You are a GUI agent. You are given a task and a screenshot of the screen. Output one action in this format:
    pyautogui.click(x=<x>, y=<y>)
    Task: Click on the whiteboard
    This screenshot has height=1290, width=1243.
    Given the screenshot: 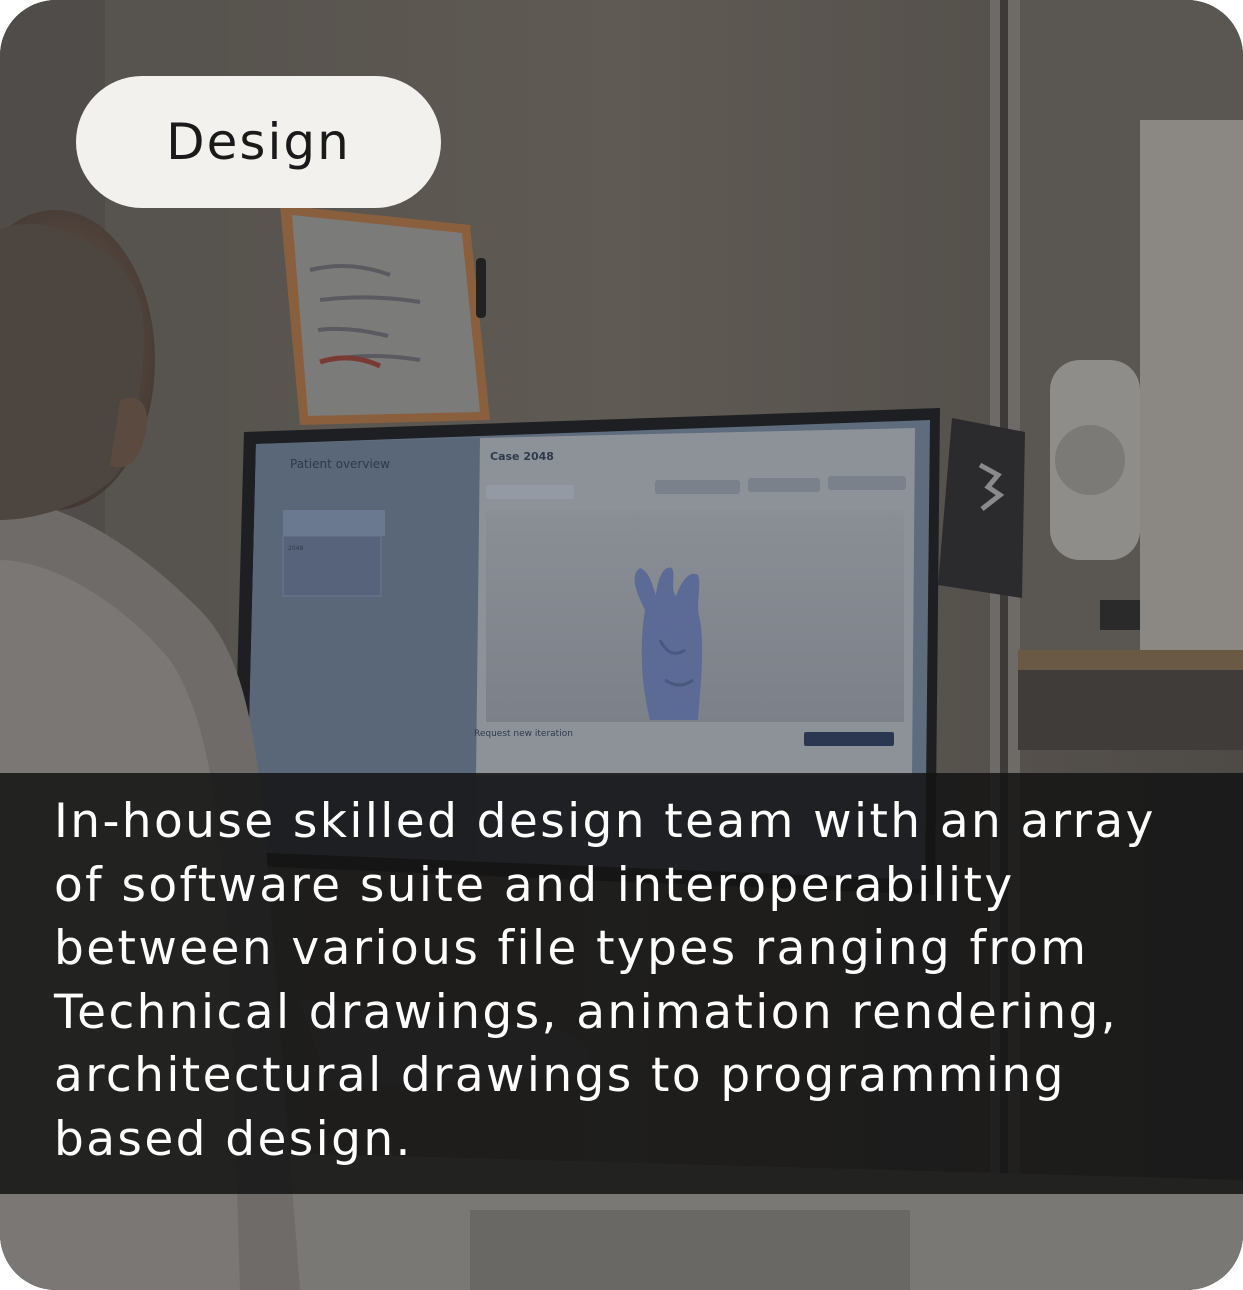 What is the action you would take?
    pyautogui.click(x=385, y=315)
    